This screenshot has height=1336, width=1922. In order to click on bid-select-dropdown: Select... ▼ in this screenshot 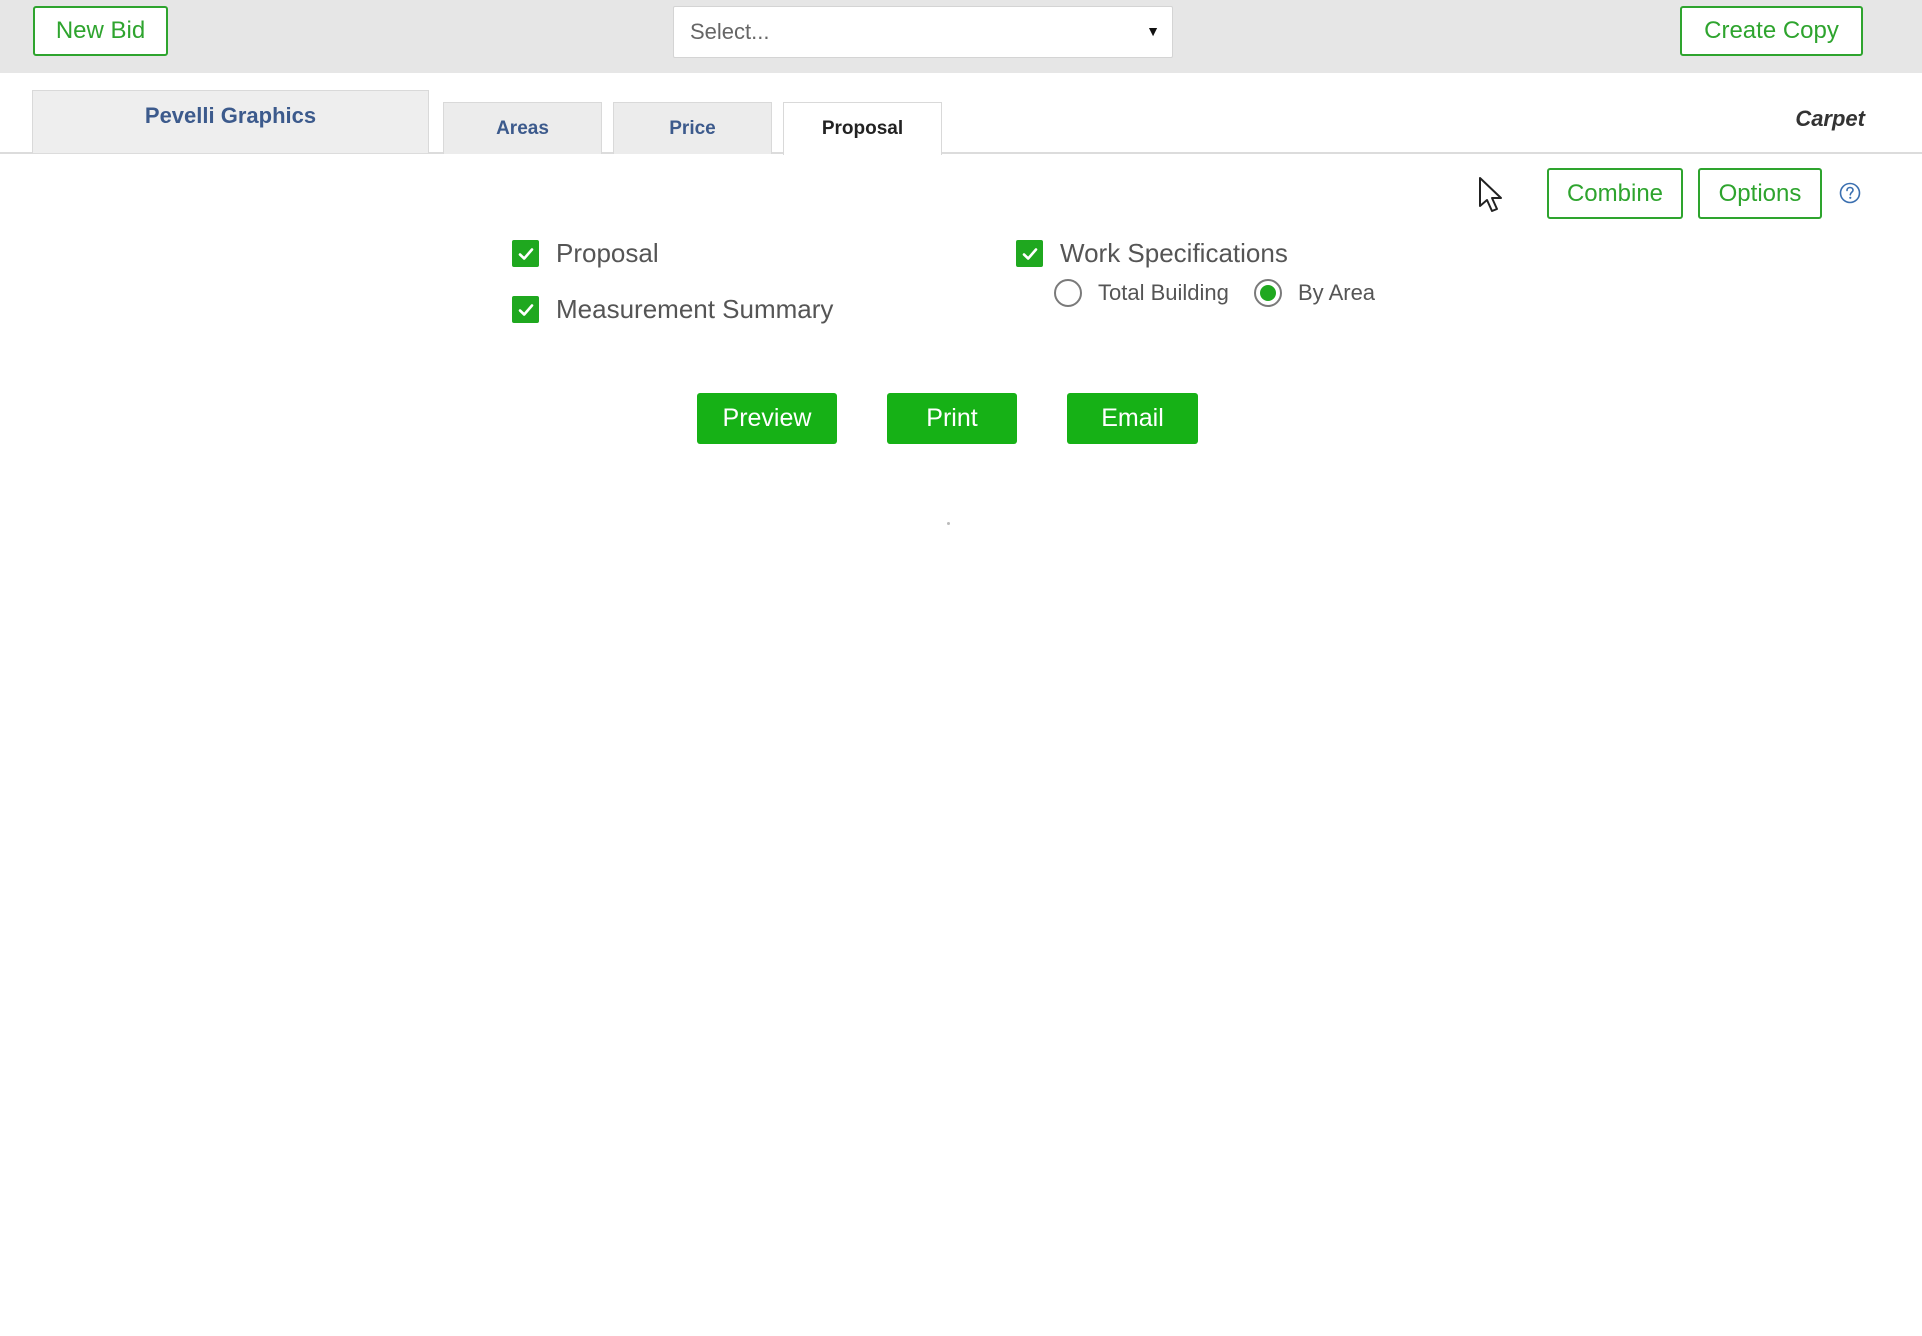, I will do `click(923, 32)`.